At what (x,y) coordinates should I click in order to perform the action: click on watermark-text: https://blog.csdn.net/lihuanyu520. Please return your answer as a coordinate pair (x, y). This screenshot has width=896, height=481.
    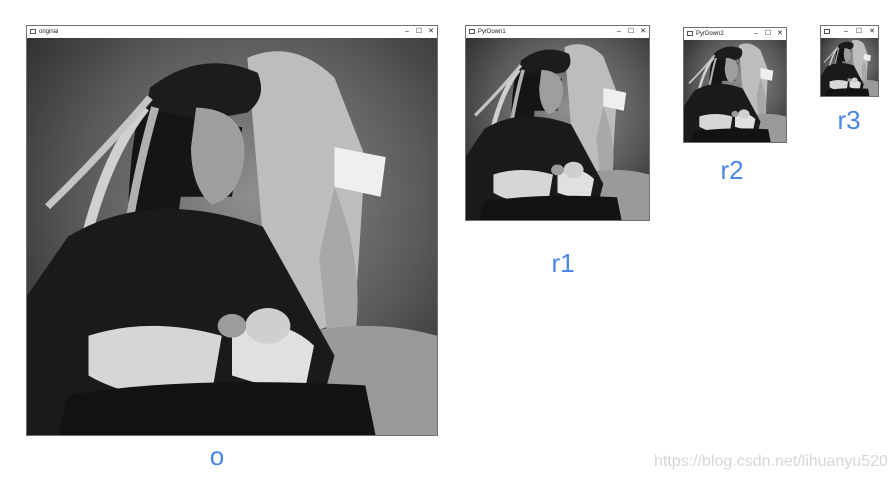
    Looking at the image, I should click on (771, 461).